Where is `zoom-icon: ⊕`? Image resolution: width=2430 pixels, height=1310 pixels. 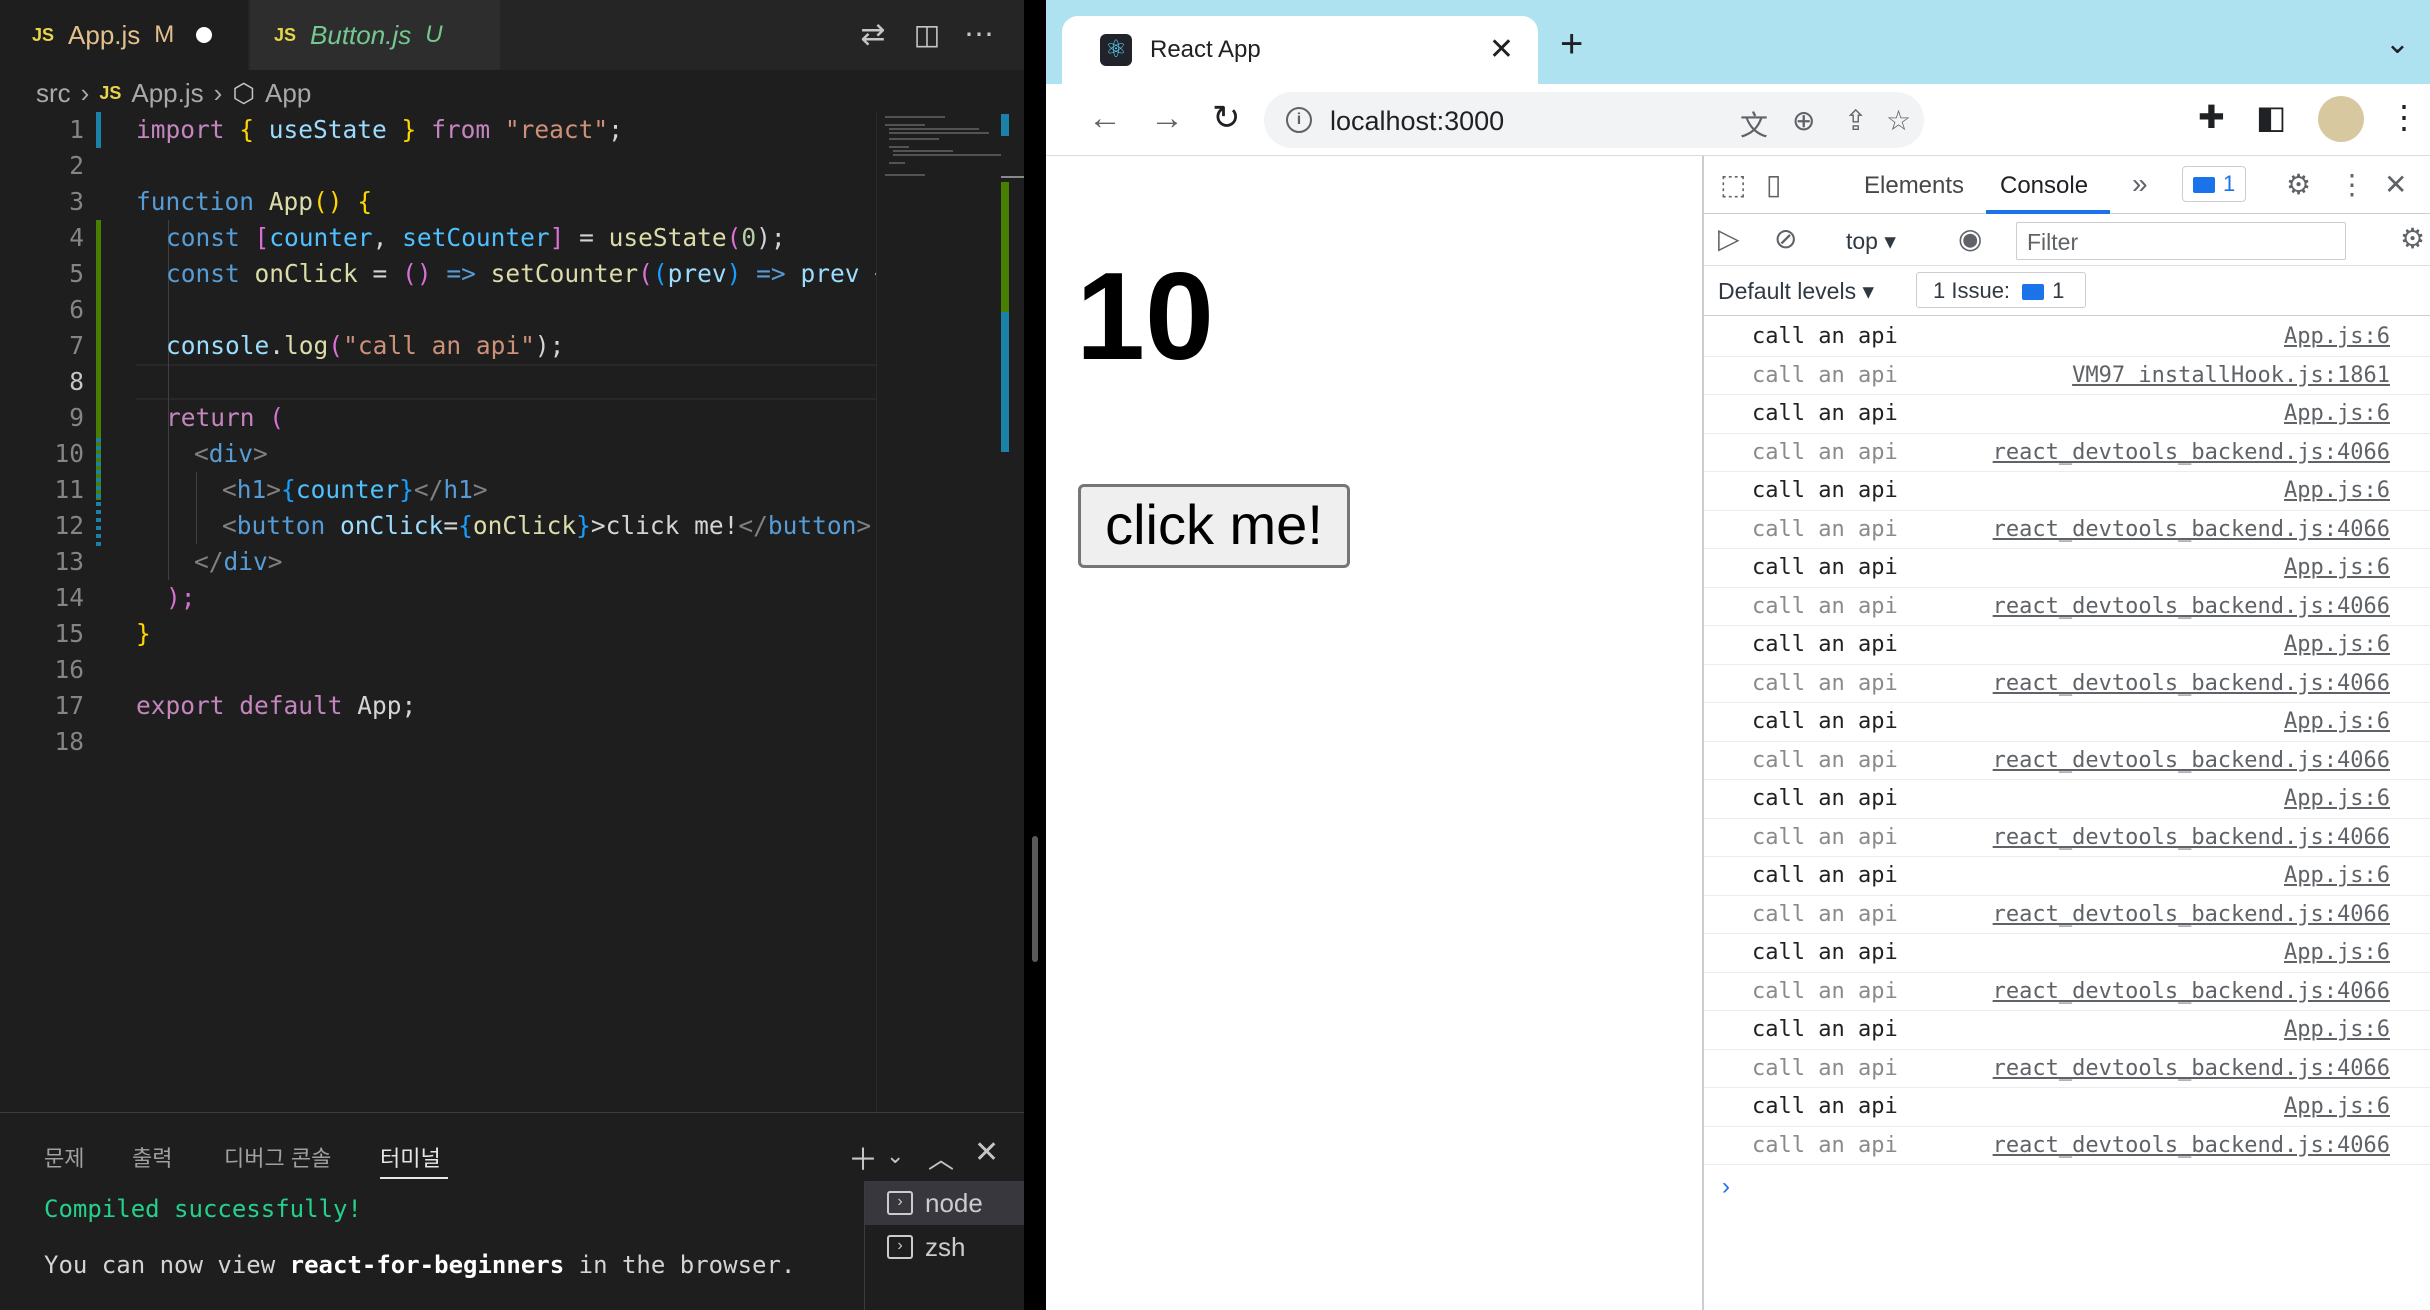
zoom-icon: ⊕ is located at coordinates (1803, 120).